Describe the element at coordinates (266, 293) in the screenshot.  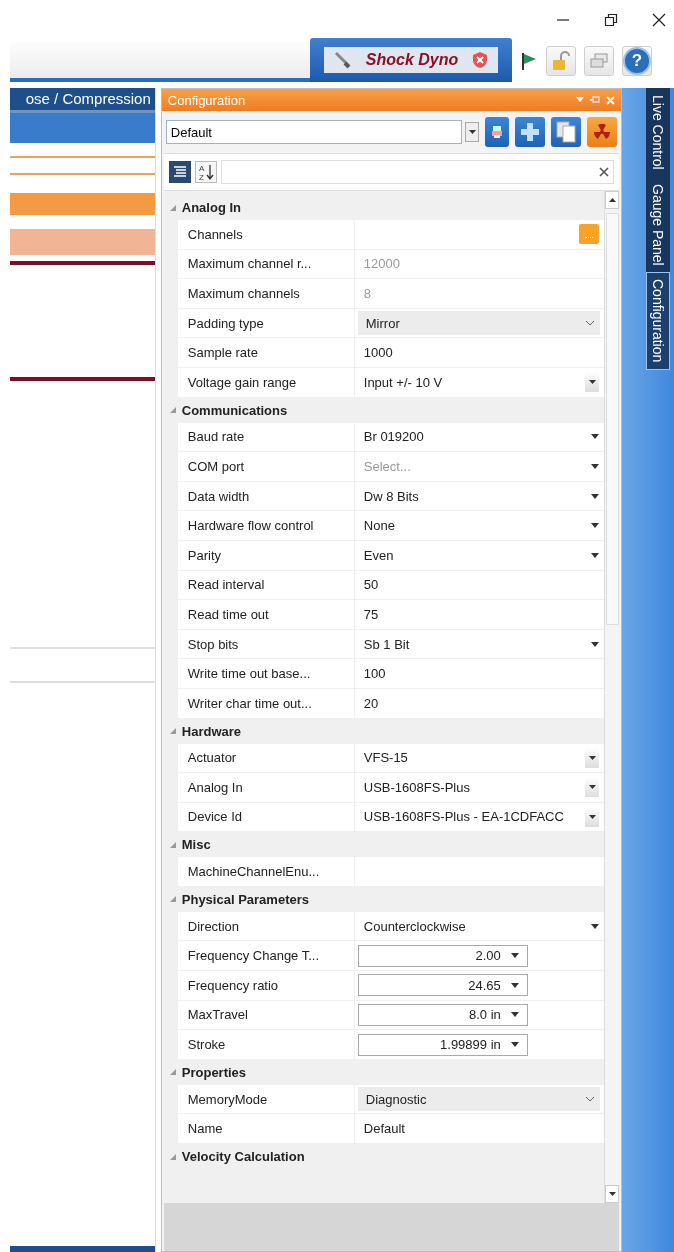
I see `property-name: Maximum channels` at that location.